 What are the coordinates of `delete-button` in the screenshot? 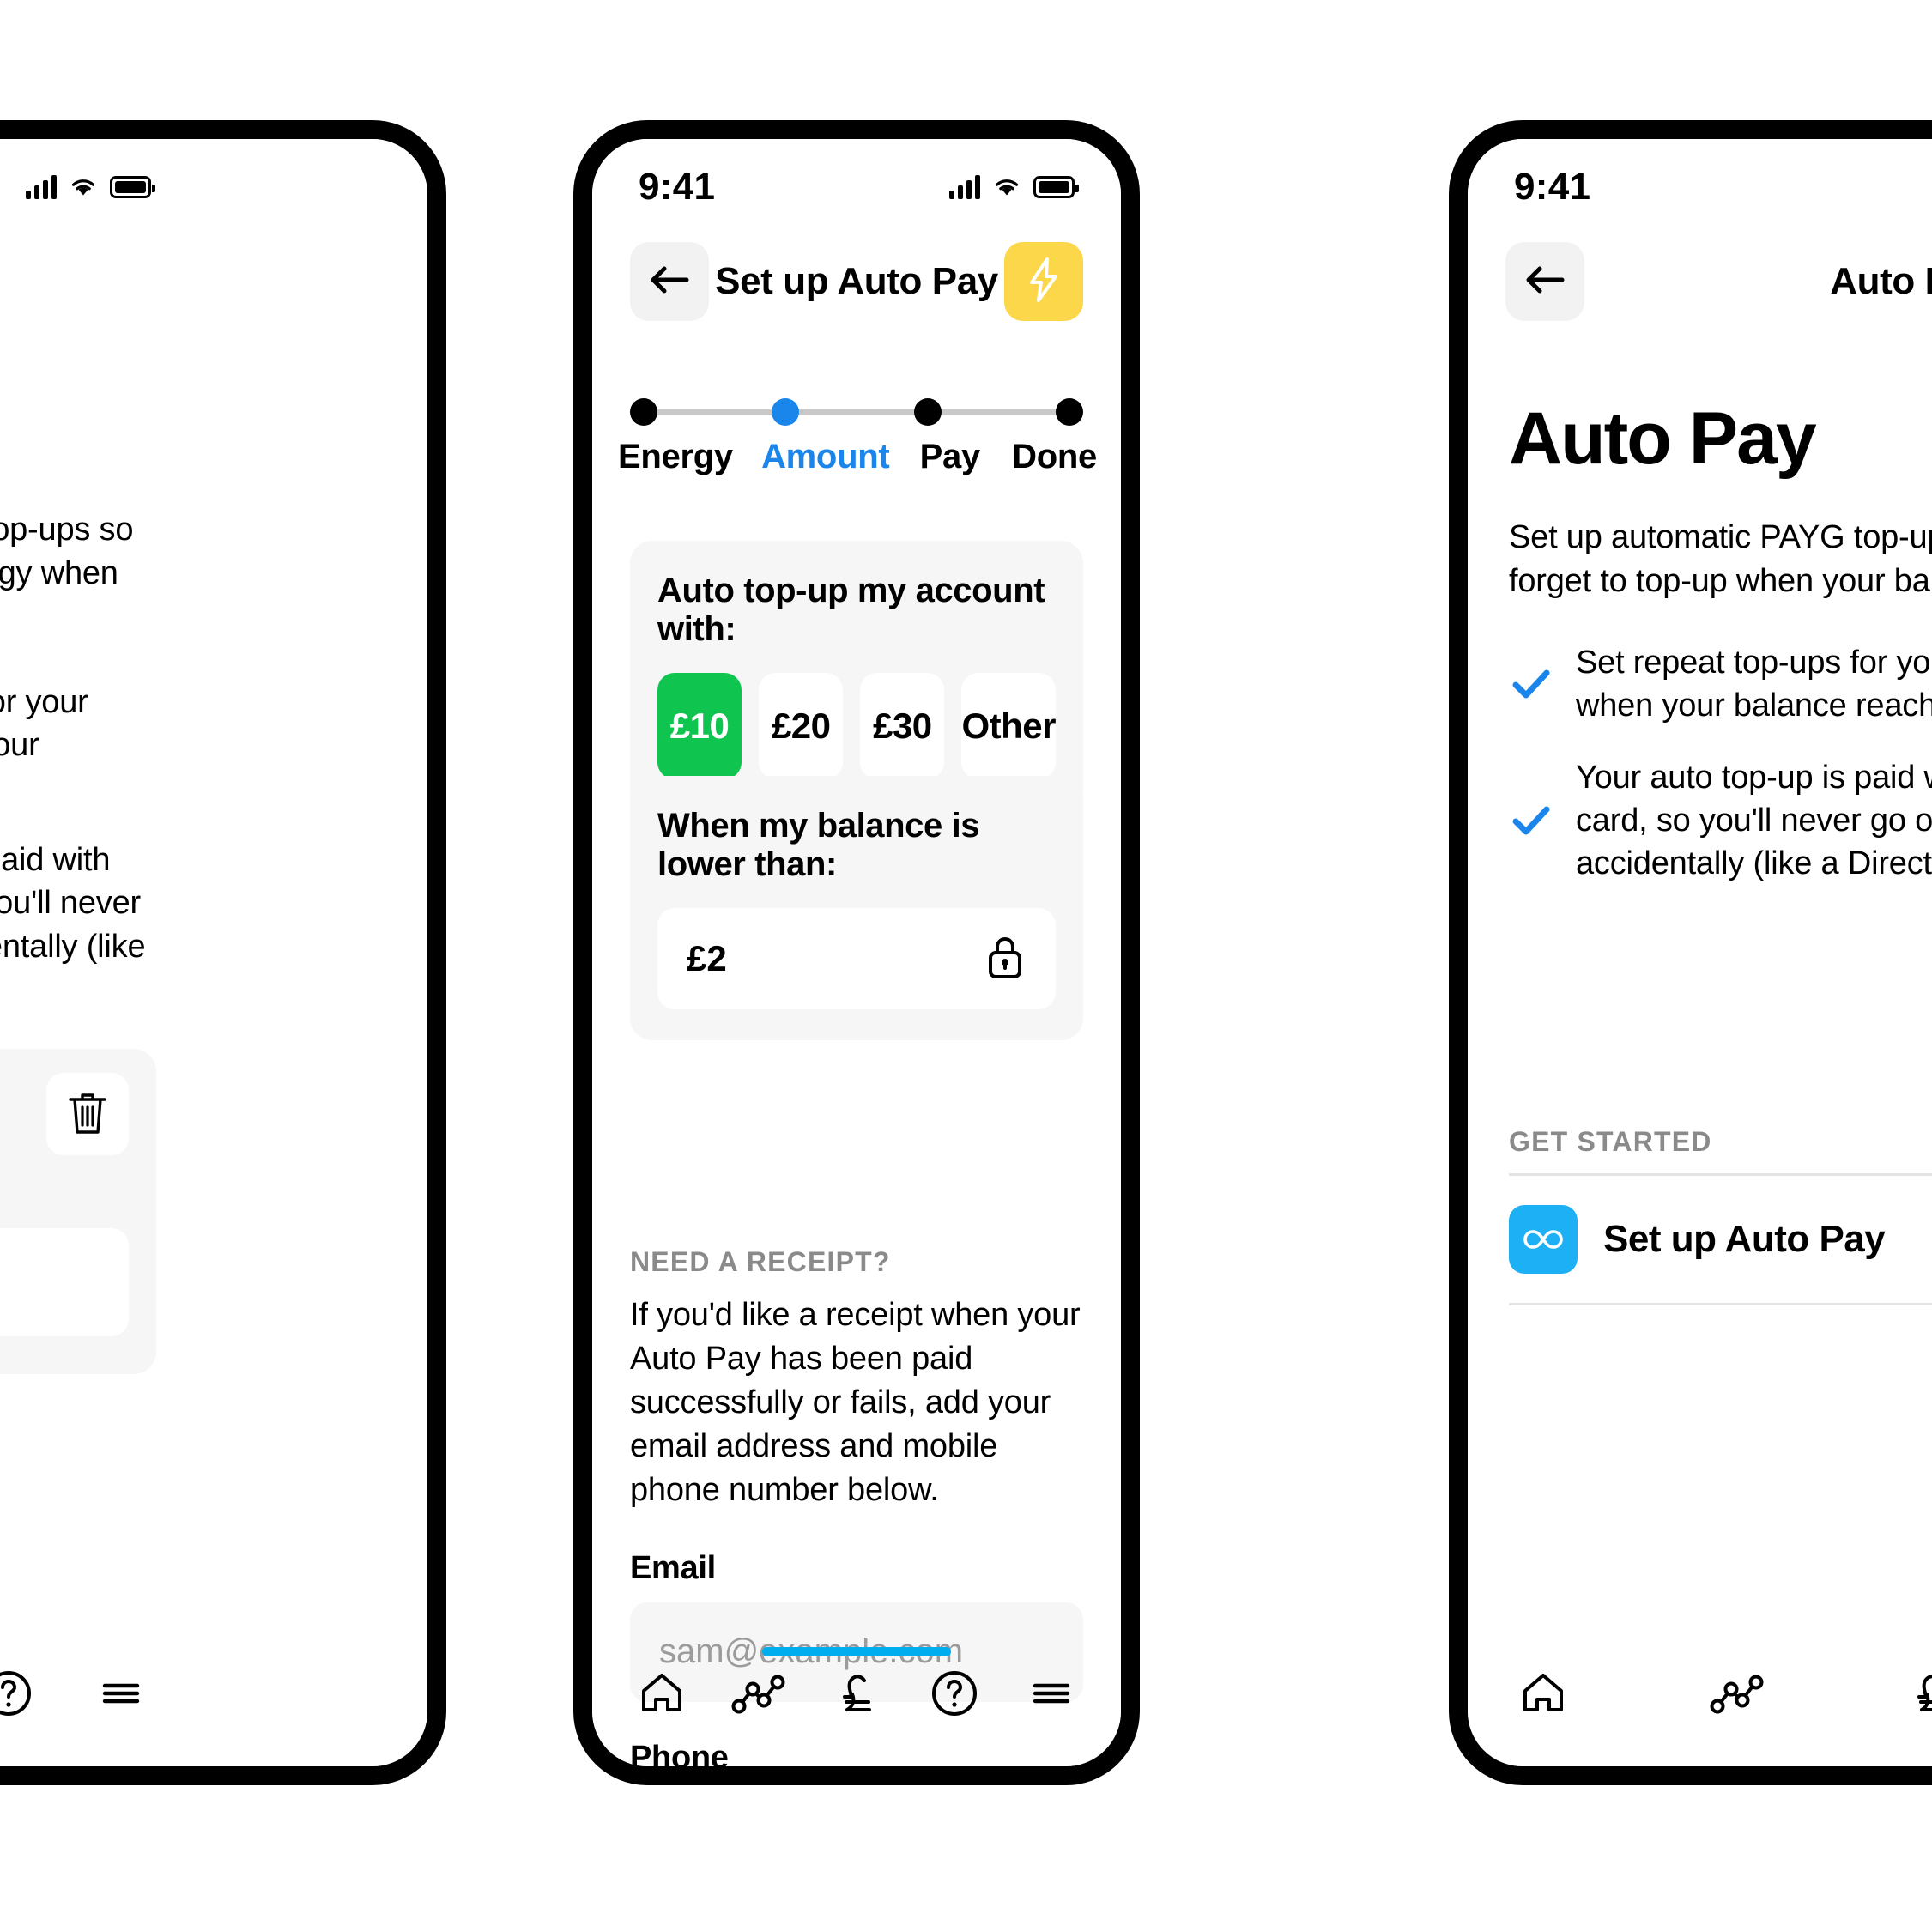 It's located at (88, 1114).